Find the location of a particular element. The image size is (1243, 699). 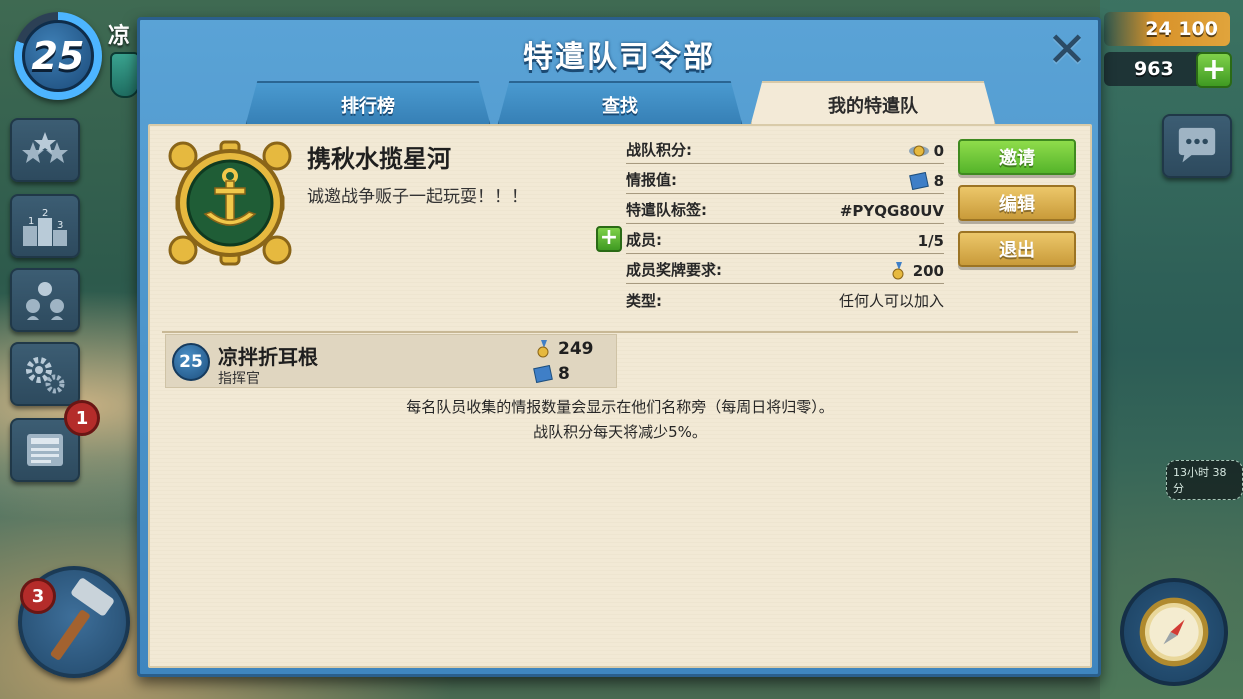

stars-button is located at coordinates (45, 150).